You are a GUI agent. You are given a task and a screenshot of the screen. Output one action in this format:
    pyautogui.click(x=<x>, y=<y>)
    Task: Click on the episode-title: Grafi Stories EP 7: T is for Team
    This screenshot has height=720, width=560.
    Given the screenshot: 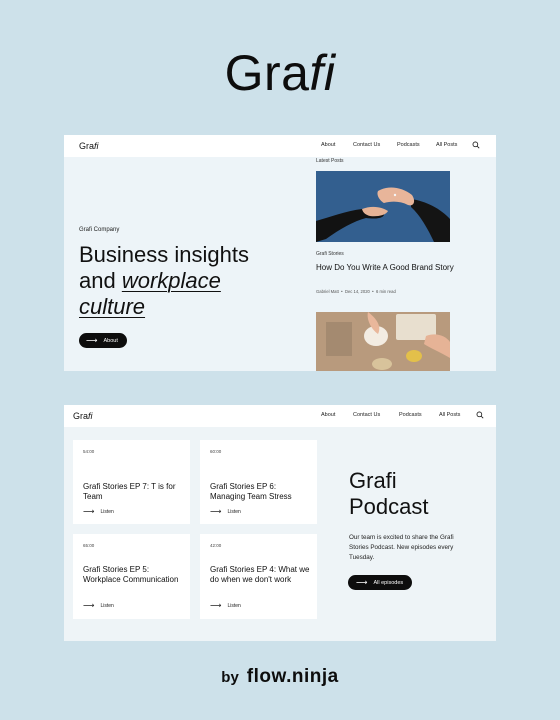 What is the action you would take?
    pyautogui.click(x=129, y=491)
    